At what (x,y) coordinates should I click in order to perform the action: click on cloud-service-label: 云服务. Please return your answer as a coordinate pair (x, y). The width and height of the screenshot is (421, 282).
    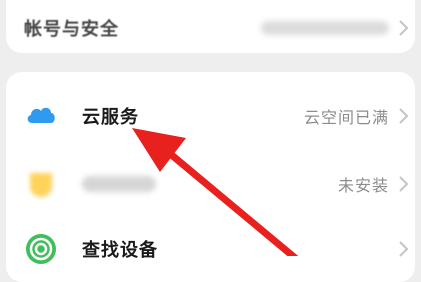
    Looking at the image, I should click on (110, 117).